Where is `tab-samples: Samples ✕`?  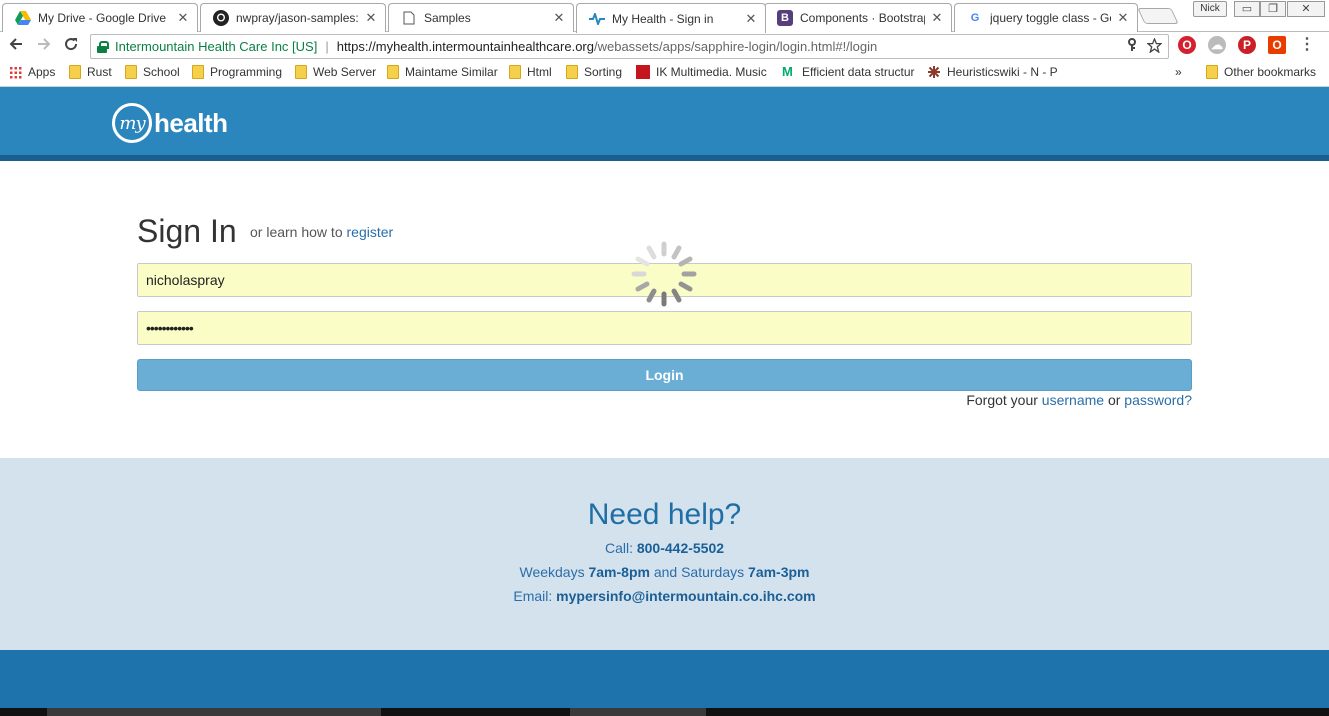
tab-samples: Samples ✕ is located at coordinates (481, 17).